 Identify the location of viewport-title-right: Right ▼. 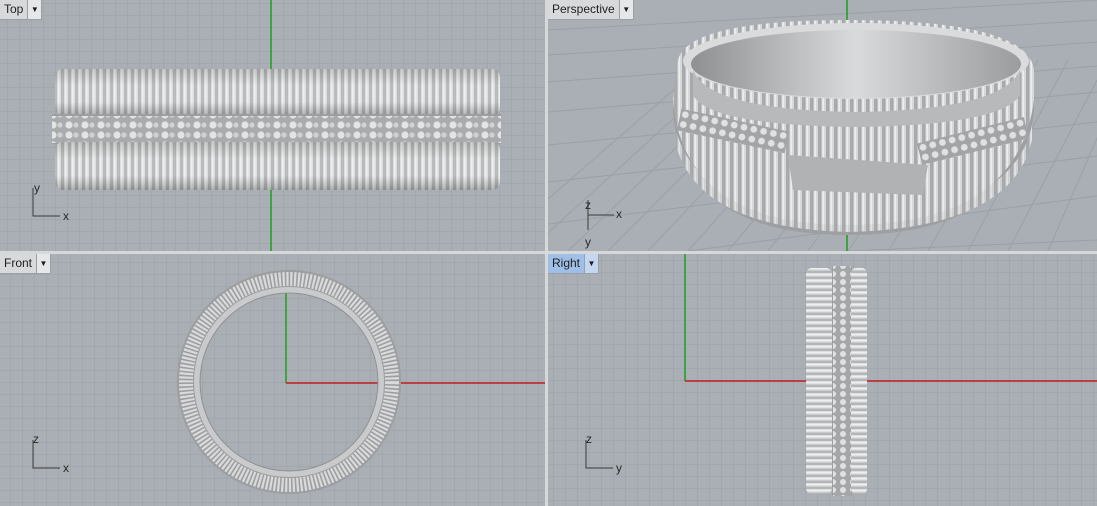
(574, 264).